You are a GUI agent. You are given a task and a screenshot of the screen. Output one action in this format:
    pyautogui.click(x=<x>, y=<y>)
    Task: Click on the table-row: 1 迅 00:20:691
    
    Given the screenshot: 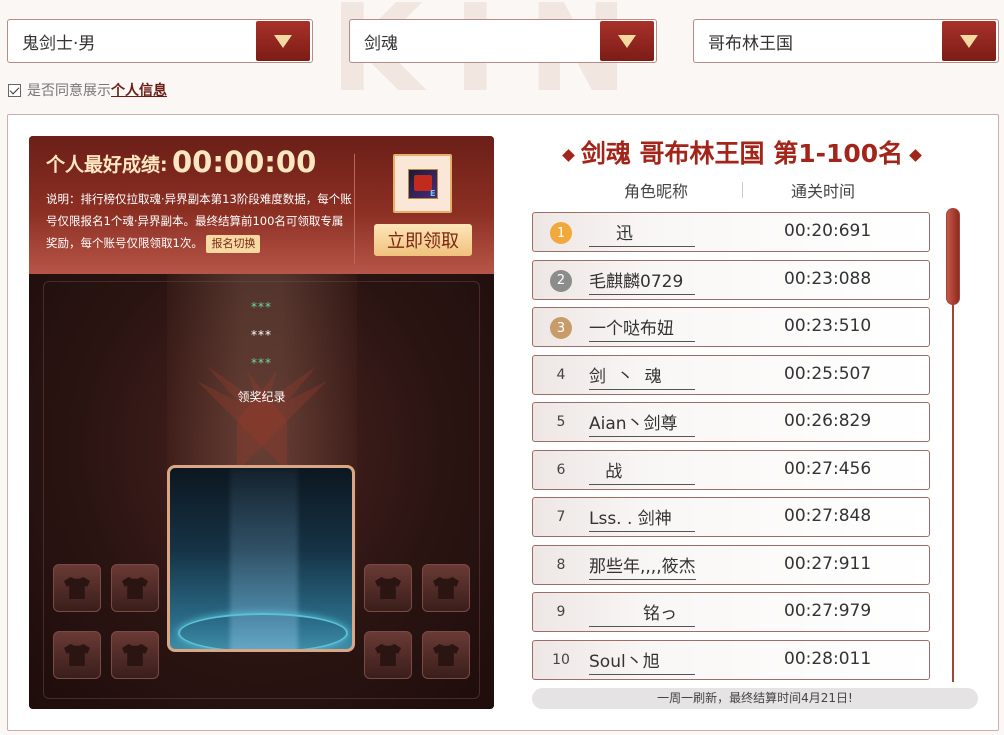 What is the action you would take?
    pyautogui.click(x=731, y=232)
    